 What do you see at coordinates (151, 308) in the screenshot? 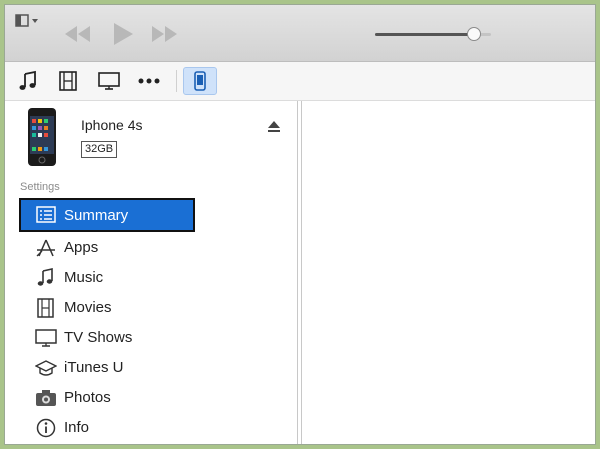
I see `sidebar-item-movies: Movies` at bounding box center [151, 308].